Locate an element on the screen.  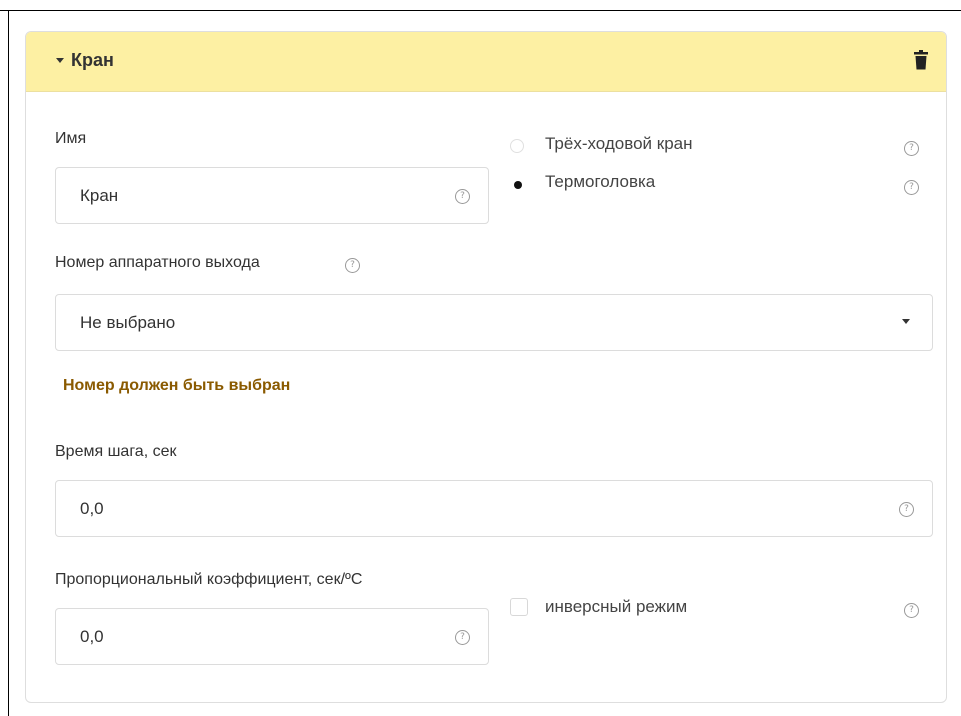
step-time-label: Время шага, сек is located at coordinates (116, 451).